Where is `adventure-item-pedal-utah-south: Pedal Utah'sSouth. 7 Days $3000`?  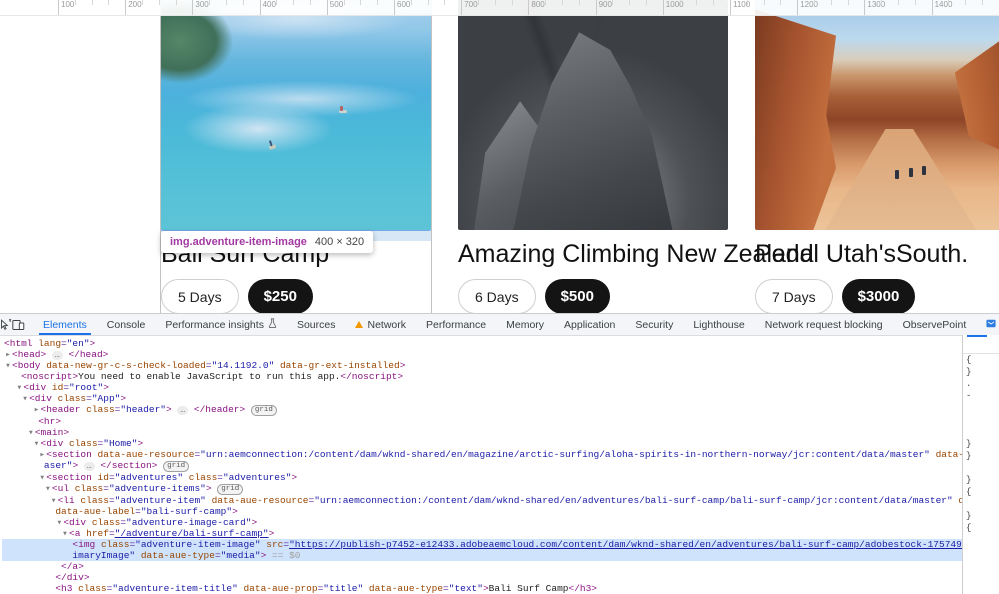 adventure-item-pedal-utah-south: Pedal Utah'sSouth. 7 Days $3000 is located at coordinates (877, 156).